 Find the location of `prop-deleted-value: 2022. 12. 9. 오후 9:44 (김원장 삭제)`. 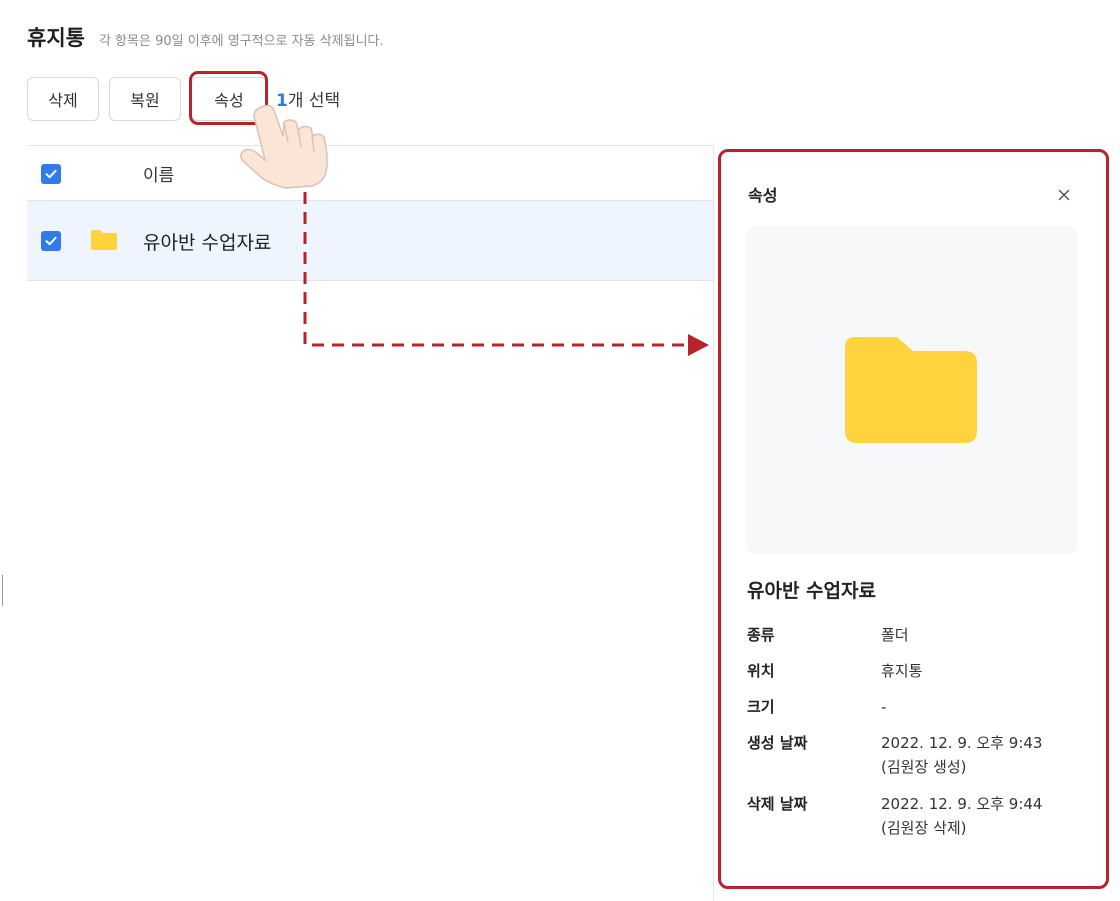

prop-deleted-value: 2022. 12. 9. 오후 9:44 (김원장 삭제) is located at coordinates (961, 816).